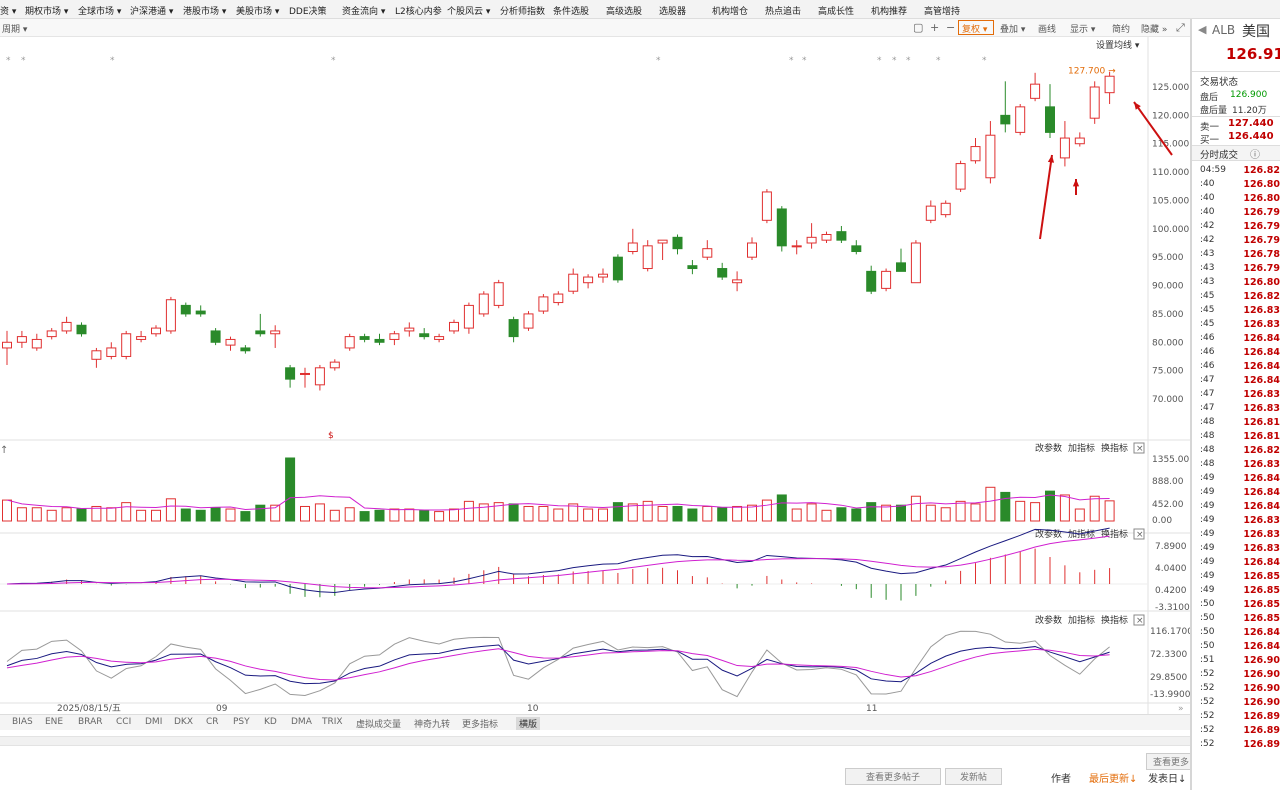 The height and width of the screenshot is (790, 1280). What do you see at coordinates (1261, 436) in the screenshot?
I see `tick-price: 126.81` at bounding box center [1261, 436].